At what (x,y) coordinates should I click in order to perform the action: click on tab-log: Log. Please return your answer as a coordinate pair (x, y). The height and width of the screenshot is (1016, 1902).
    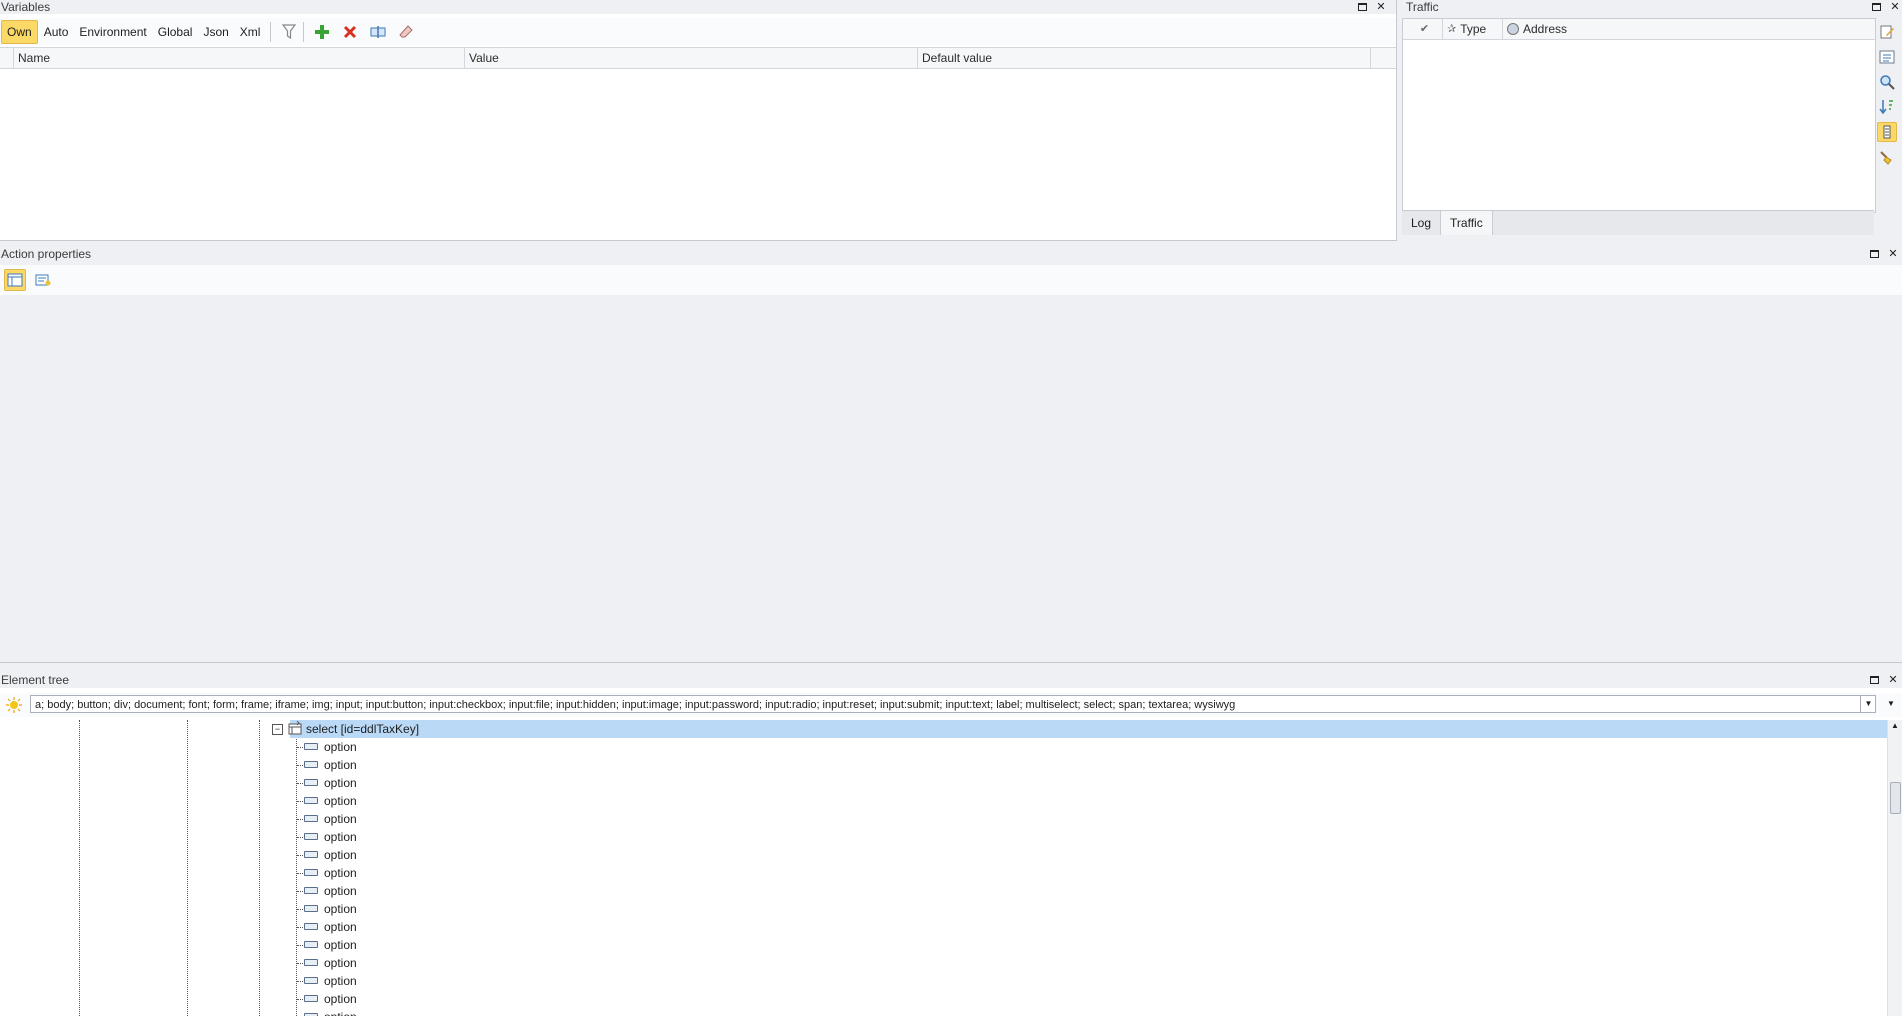
    Looking at the image, I should click on (1422, 223).